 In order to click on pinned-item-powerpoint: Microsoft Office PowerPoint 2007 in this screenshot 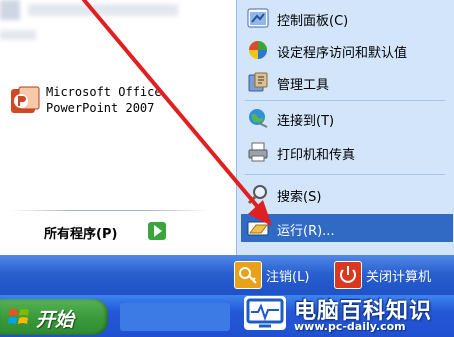, I will do `click(119, 100)`.